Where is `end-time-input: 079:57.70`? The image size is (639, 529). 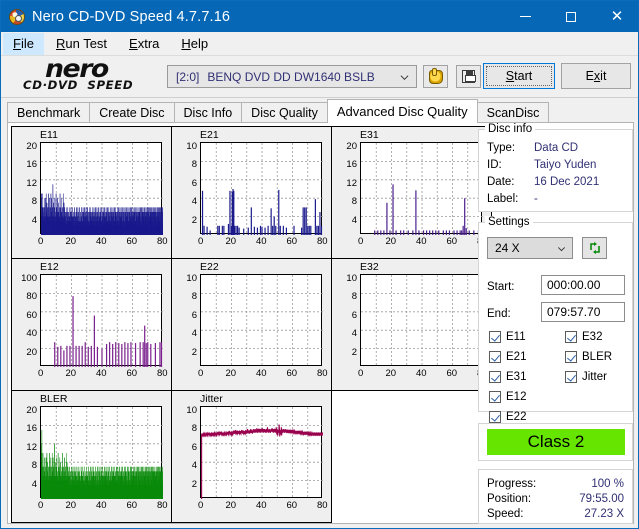 end-time-input: 079:57.70 is located at coordinates (583, 312).